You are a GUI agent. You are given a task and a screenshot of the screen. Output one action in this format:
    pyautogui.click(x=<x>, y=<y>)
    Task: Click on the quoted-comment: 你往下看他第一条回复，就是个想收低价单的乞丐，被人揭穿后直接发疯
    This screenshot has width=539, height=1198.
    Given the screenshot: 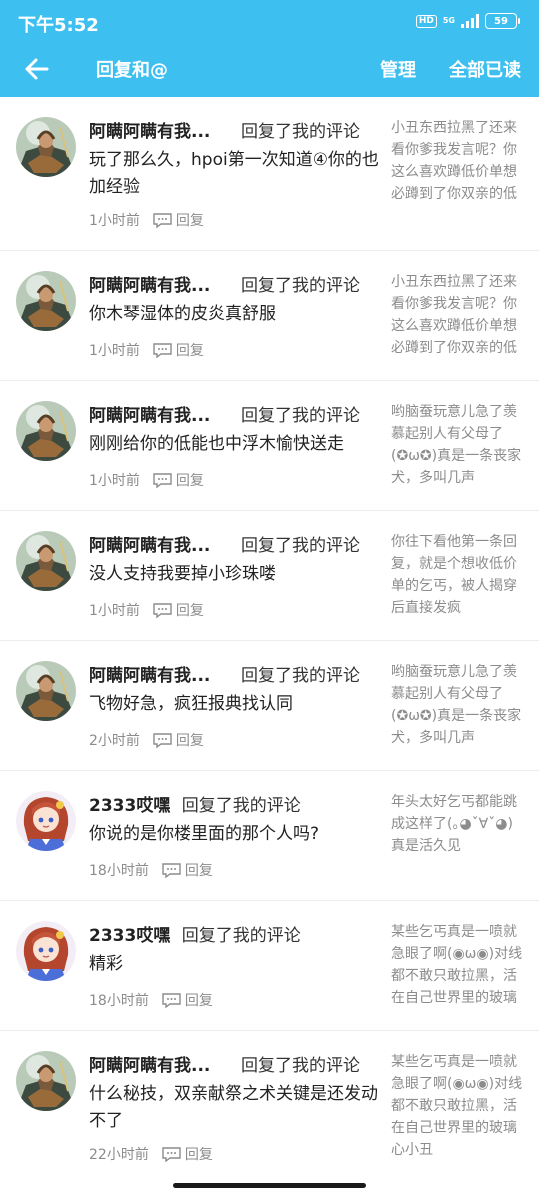 What is the action you would take?
    pyautogui.click(x=454, y=575)
    